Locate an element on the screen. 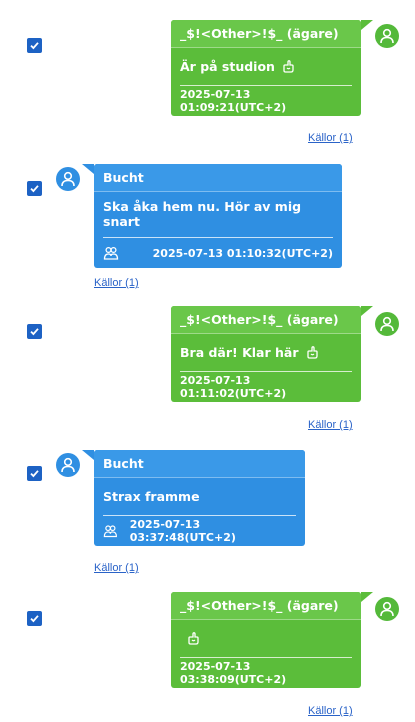  message-footer: 2025-07-13 03:37:48(UTC+2) is located at coordinates (199, 531).